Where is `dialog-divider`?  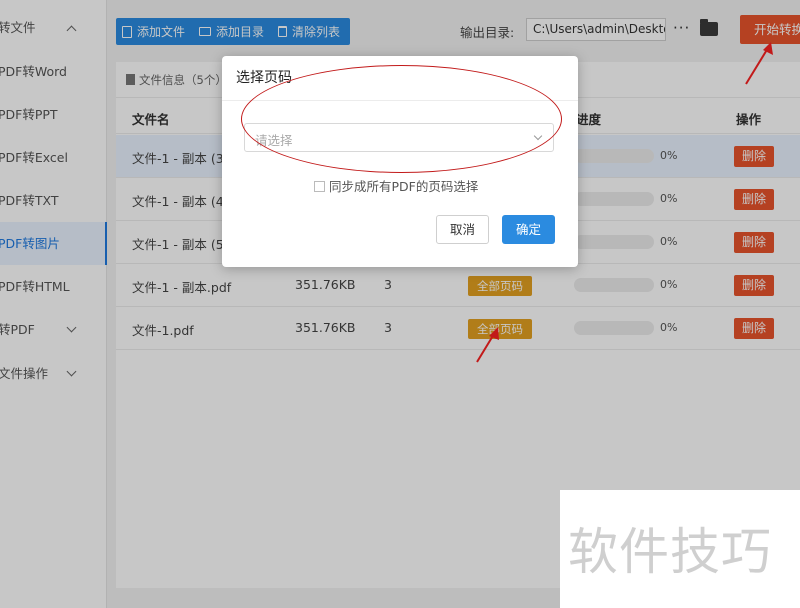 dialog-divider is located at coordinates (400, 100).